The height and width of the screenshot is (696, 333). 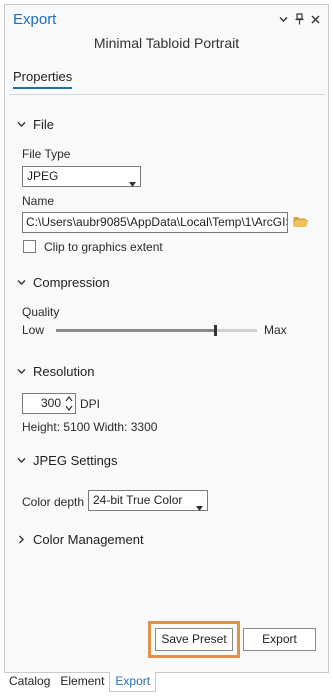 I want to click on section-compression-title: Compression, so click(x=71, y=282).